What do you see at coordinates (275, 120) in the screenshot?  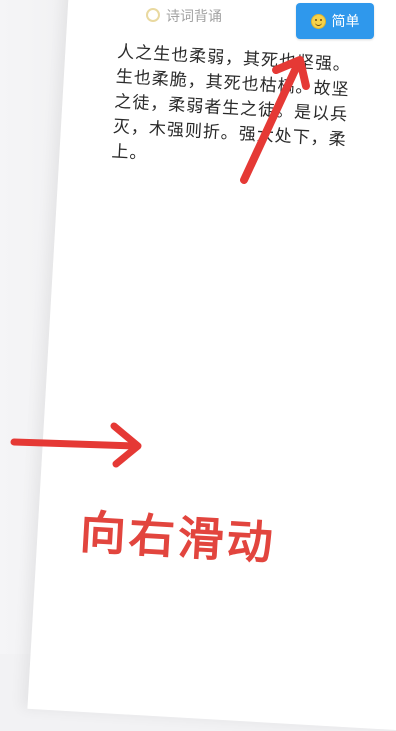 I see `arrow-to-button-icon` at bounding box center [275, 120].